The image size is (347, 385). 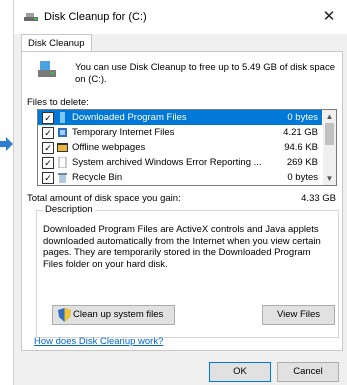 What do you see at coordinates (97, 177) in the screenshot?
I see `file-name: Recycle Bin` at bounding box center [97, 177].